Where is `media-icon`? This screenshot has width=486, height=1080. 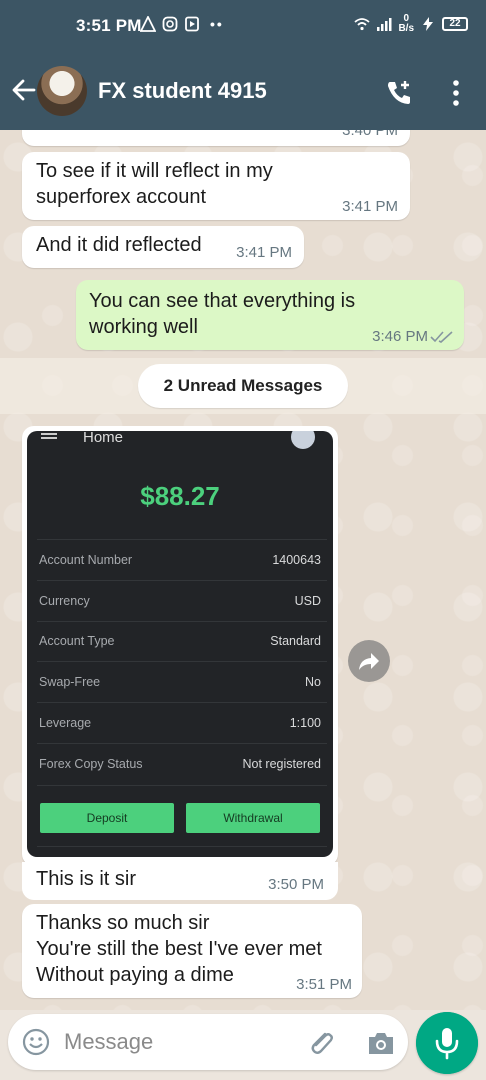
media-icon is located at coordinates (192, 24).